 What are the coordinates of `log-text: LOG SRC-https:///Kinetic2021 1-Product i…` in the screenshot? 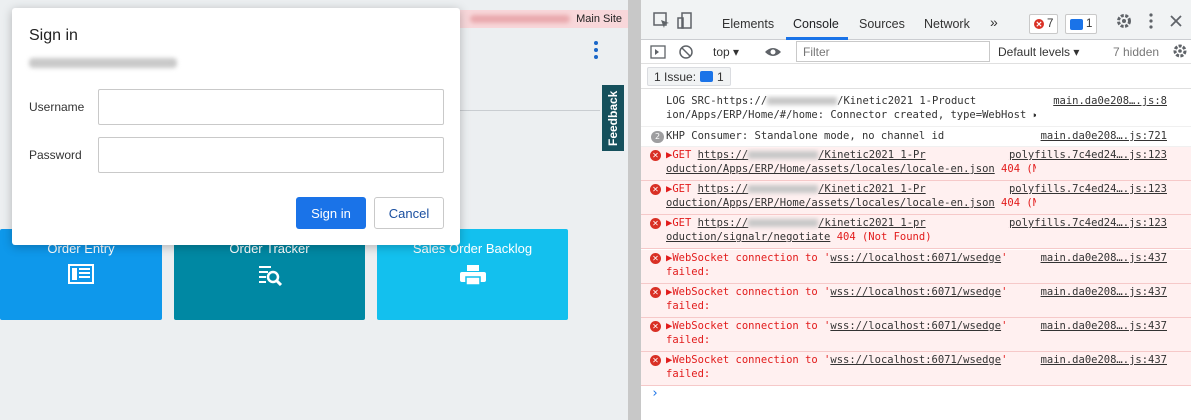 It's located at (851, 108).